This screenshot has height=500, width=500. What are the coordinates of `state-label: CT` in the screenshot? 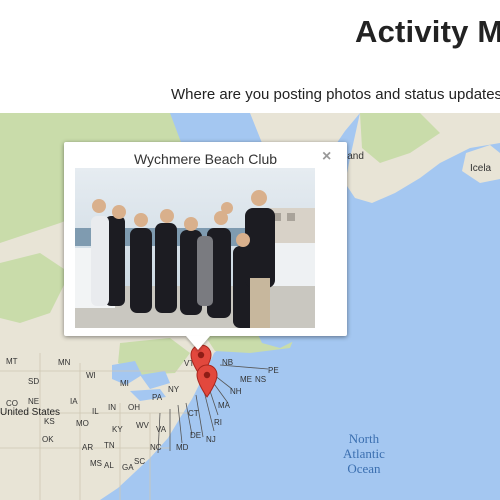 It's located at (193, 413).